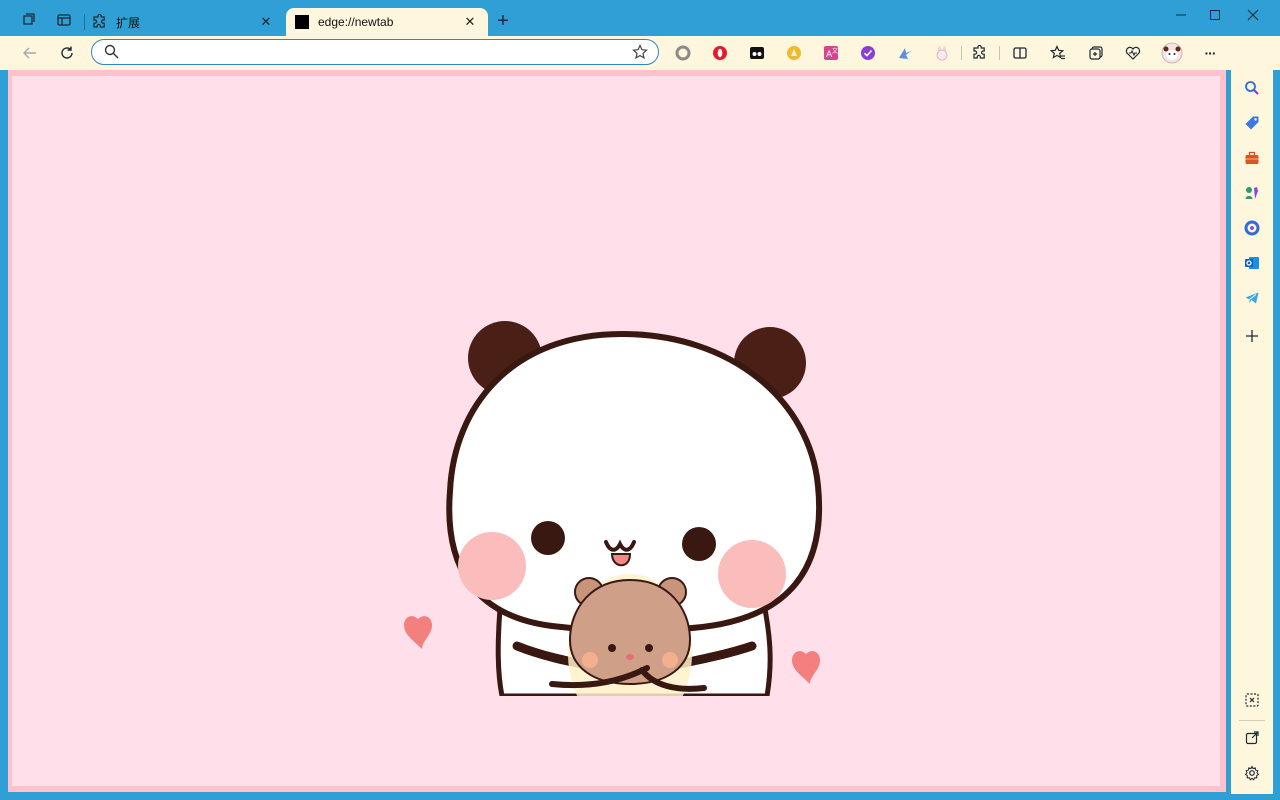 The height and width of the screenshot is (800, 1280). What do you see at coordinates (128, 22) in the screenshot?
I see `tab-title: 扩展` at bounding box center [128, 22].